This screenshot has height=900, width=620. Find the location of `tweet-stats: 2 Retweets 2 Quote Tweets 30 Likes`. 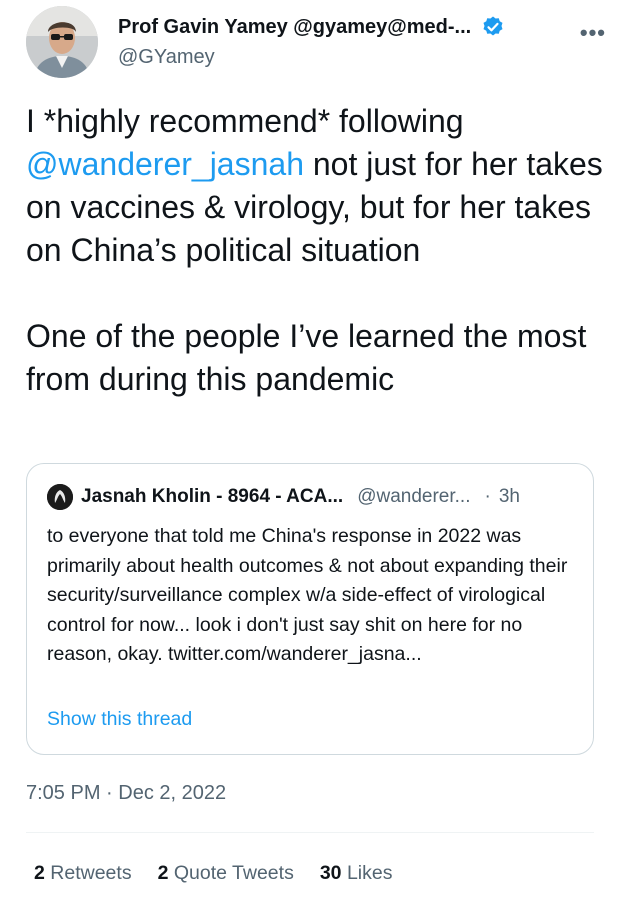

tweet-stats: 2 Retweets 2 Quote Tweets 30 Likes is located at coordinates (213, 873).